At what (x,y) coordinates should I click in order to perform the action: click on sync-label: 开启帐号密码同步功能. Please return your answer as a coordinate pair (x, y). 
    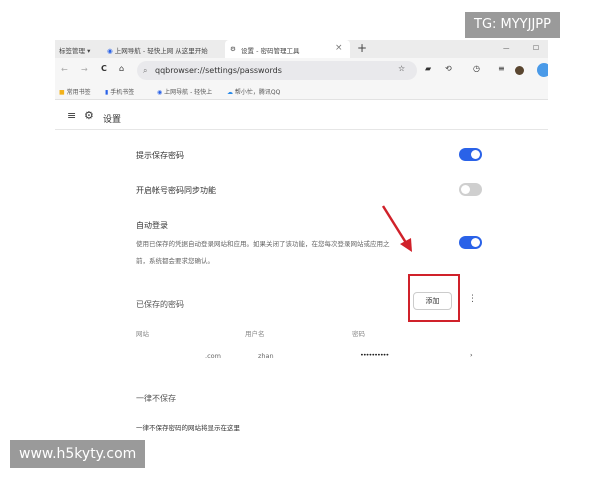
    Looking at the image, I should click on (176, 190).